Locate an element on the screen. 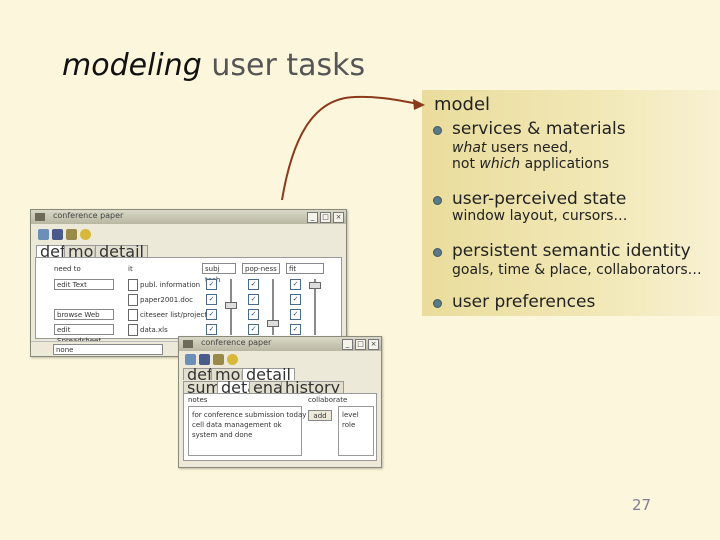 The height and width of the screenshot is (540, 720). collaborate-label: collaborate is located at coordinates (328, 400).